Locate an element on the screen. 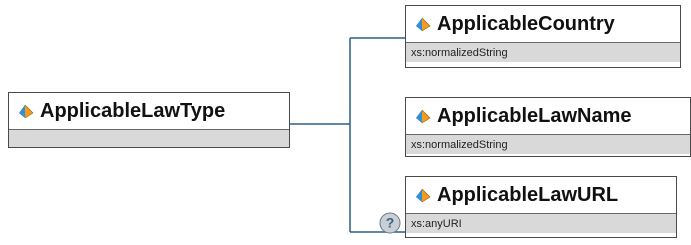 The height and width of the screenshot is (245, 691). optional-marker-text: ? is located at coordinates (390, 223).